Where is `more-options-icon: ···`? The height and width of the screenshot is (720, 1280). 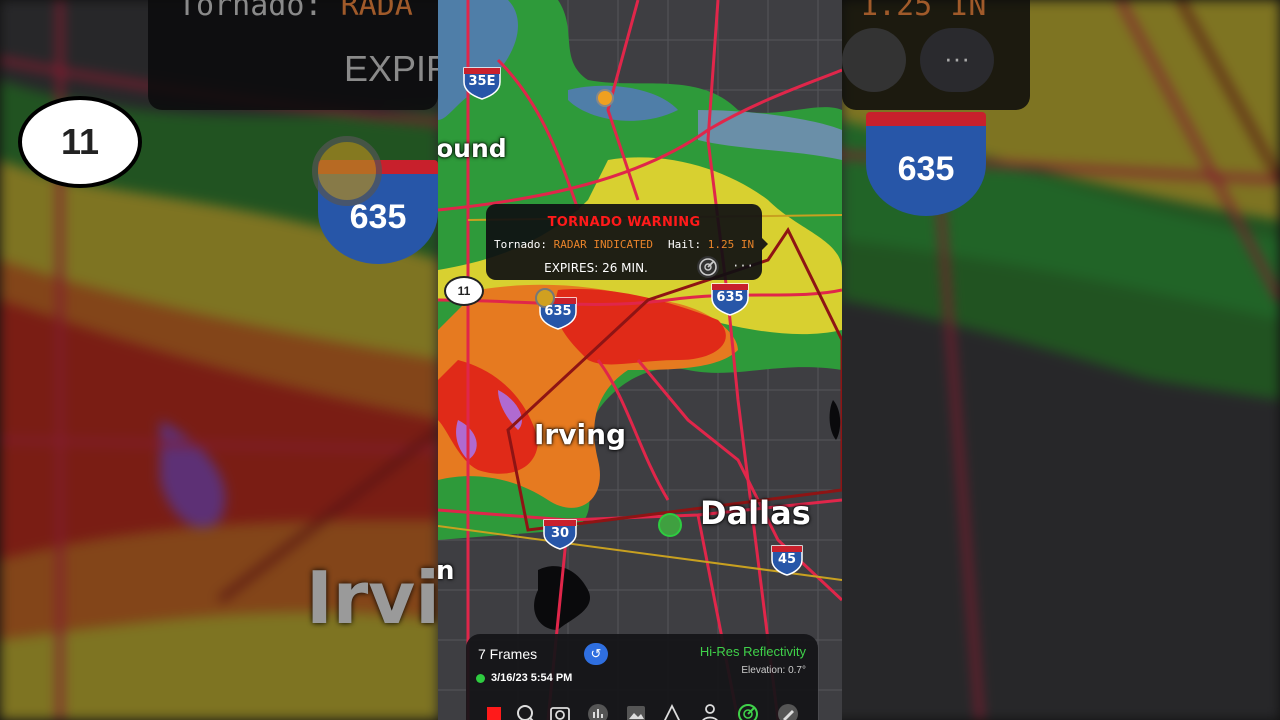 more-options-icon: ··· is located at coordinates (743, 267).